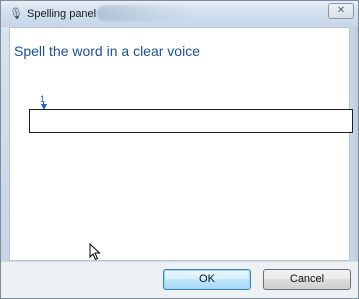 This screenshot has height=299, width=359. I want to click on ok-button: OK, so click(207, 279).